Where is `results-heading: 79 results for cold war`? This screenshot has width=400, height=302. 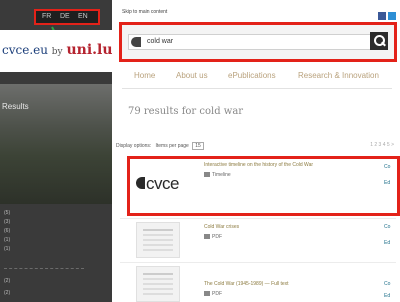 results-heading: 79 results for cold war is located at coordinates (186, 111).